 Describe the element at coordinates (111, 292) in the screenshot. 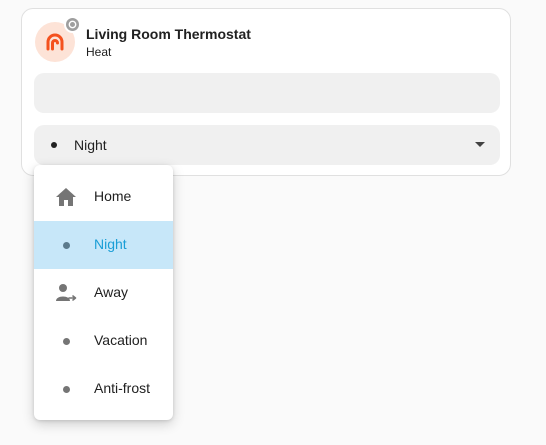

I see `menu-item-label: Away` at that location.